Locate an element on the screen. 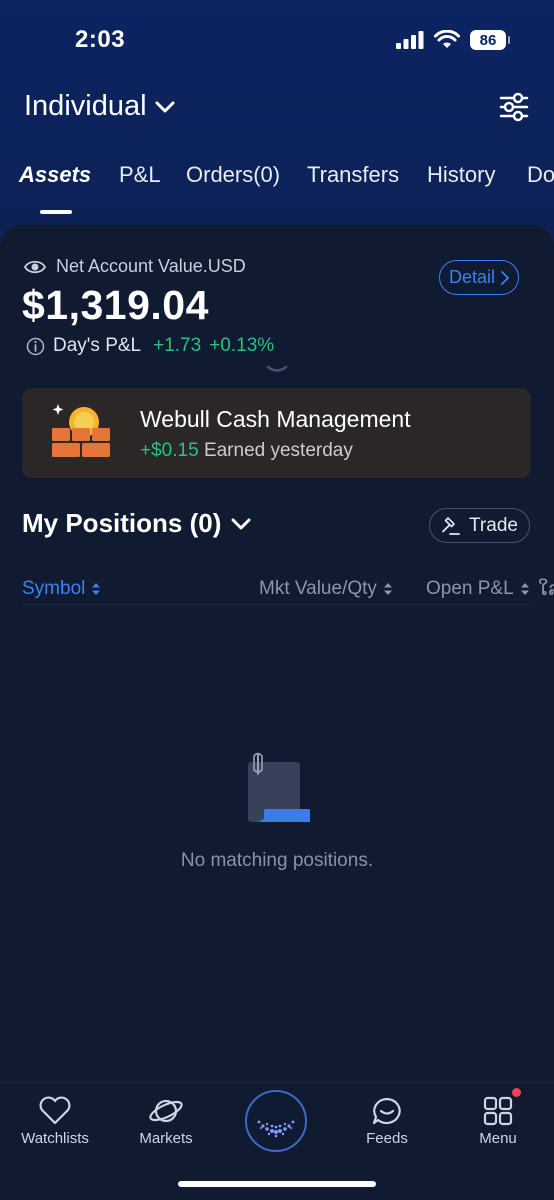 The image size is (554, 1200). cellular-signal-icon is located at coordinates (410, 40).